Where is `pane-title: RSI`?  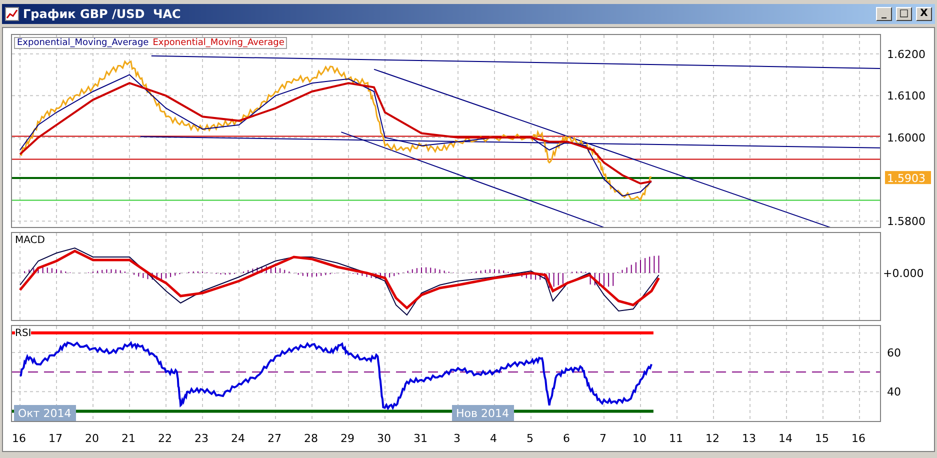
pane-title: RSI is located at coordinates (23, 333).